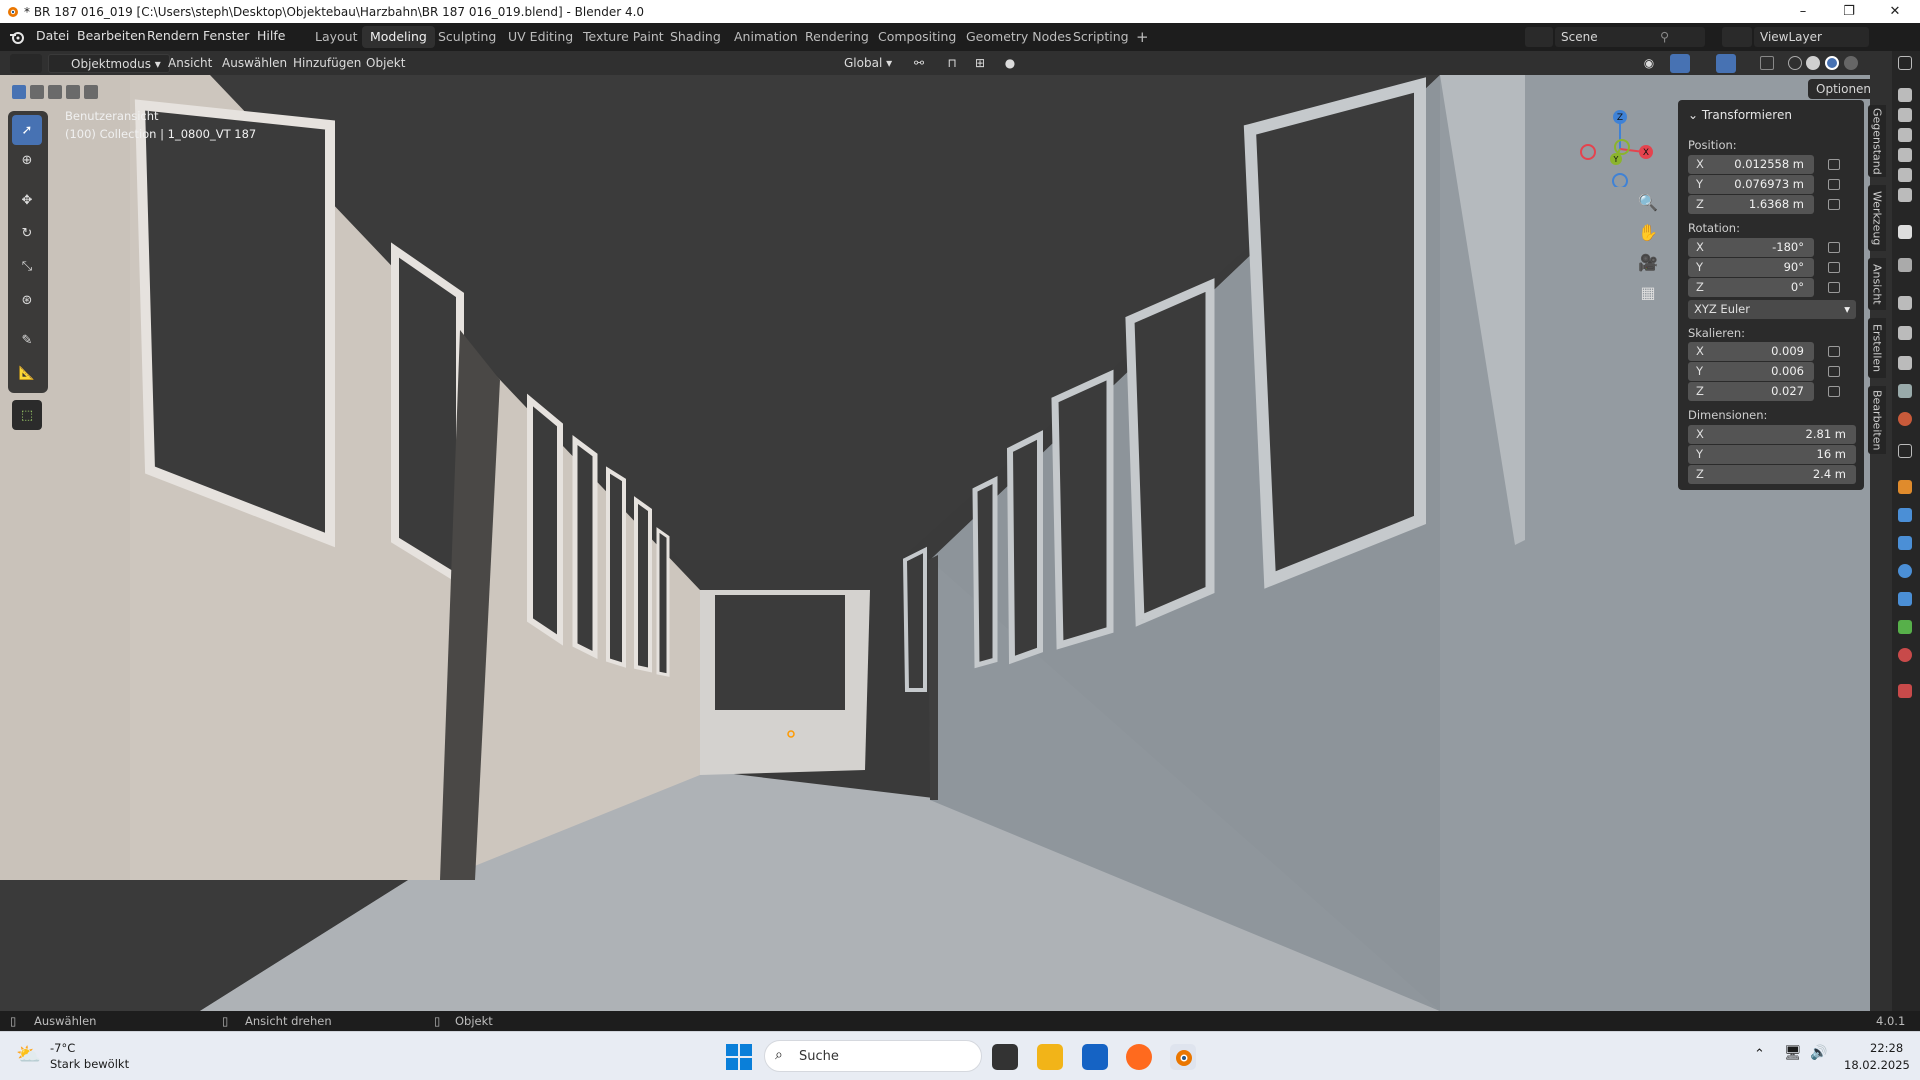  I want to click on scale-x-field: X 0.009, so click(1751, 351).